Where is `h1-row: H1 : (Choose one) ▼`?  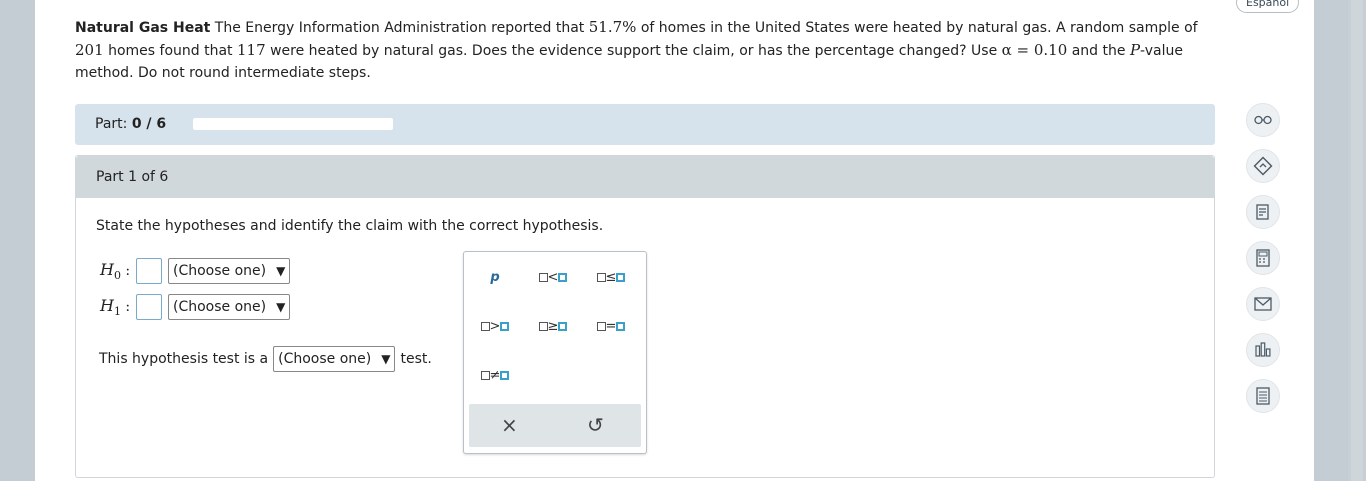
h1-row: H1 : (Choose one) ▼ is located at coordinates (195, 307).